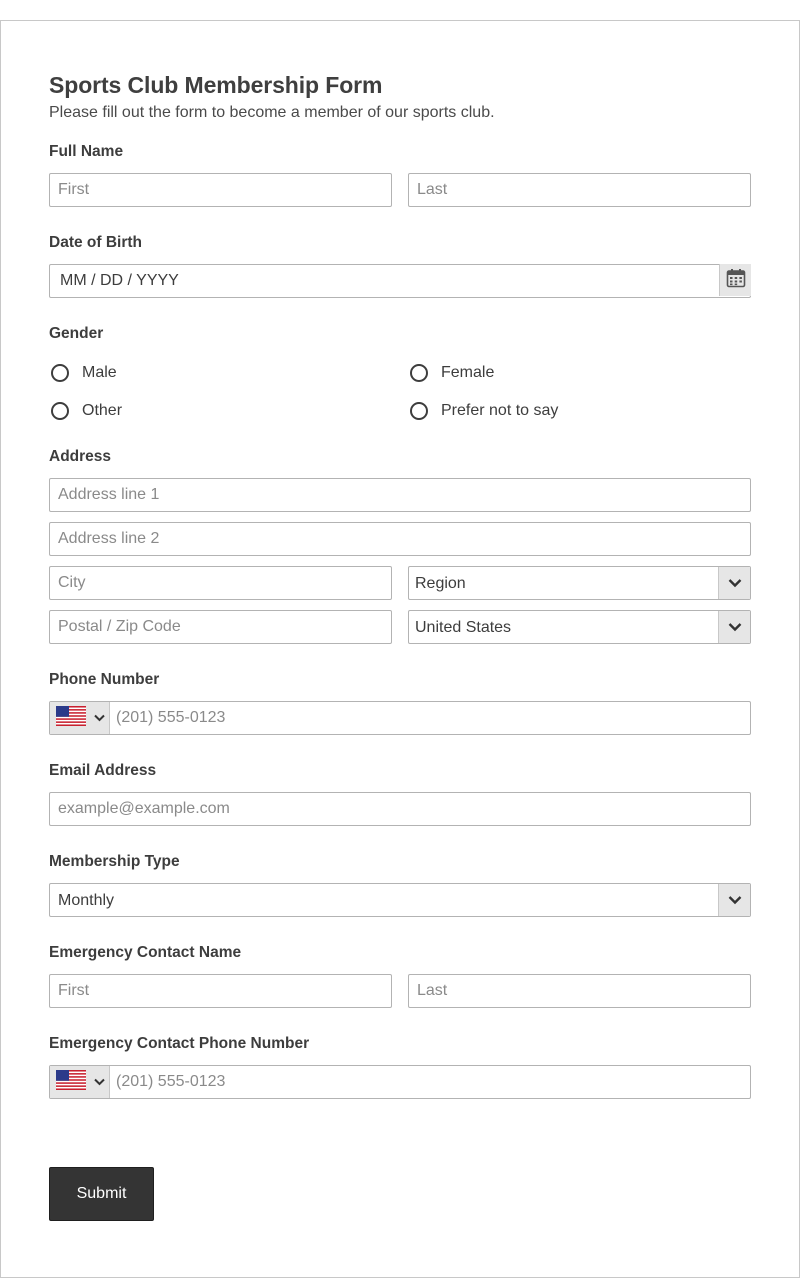 The height and width of the screenshot is (1278, 800). I want to click on emergency-first-name-input, so click(220, 991).